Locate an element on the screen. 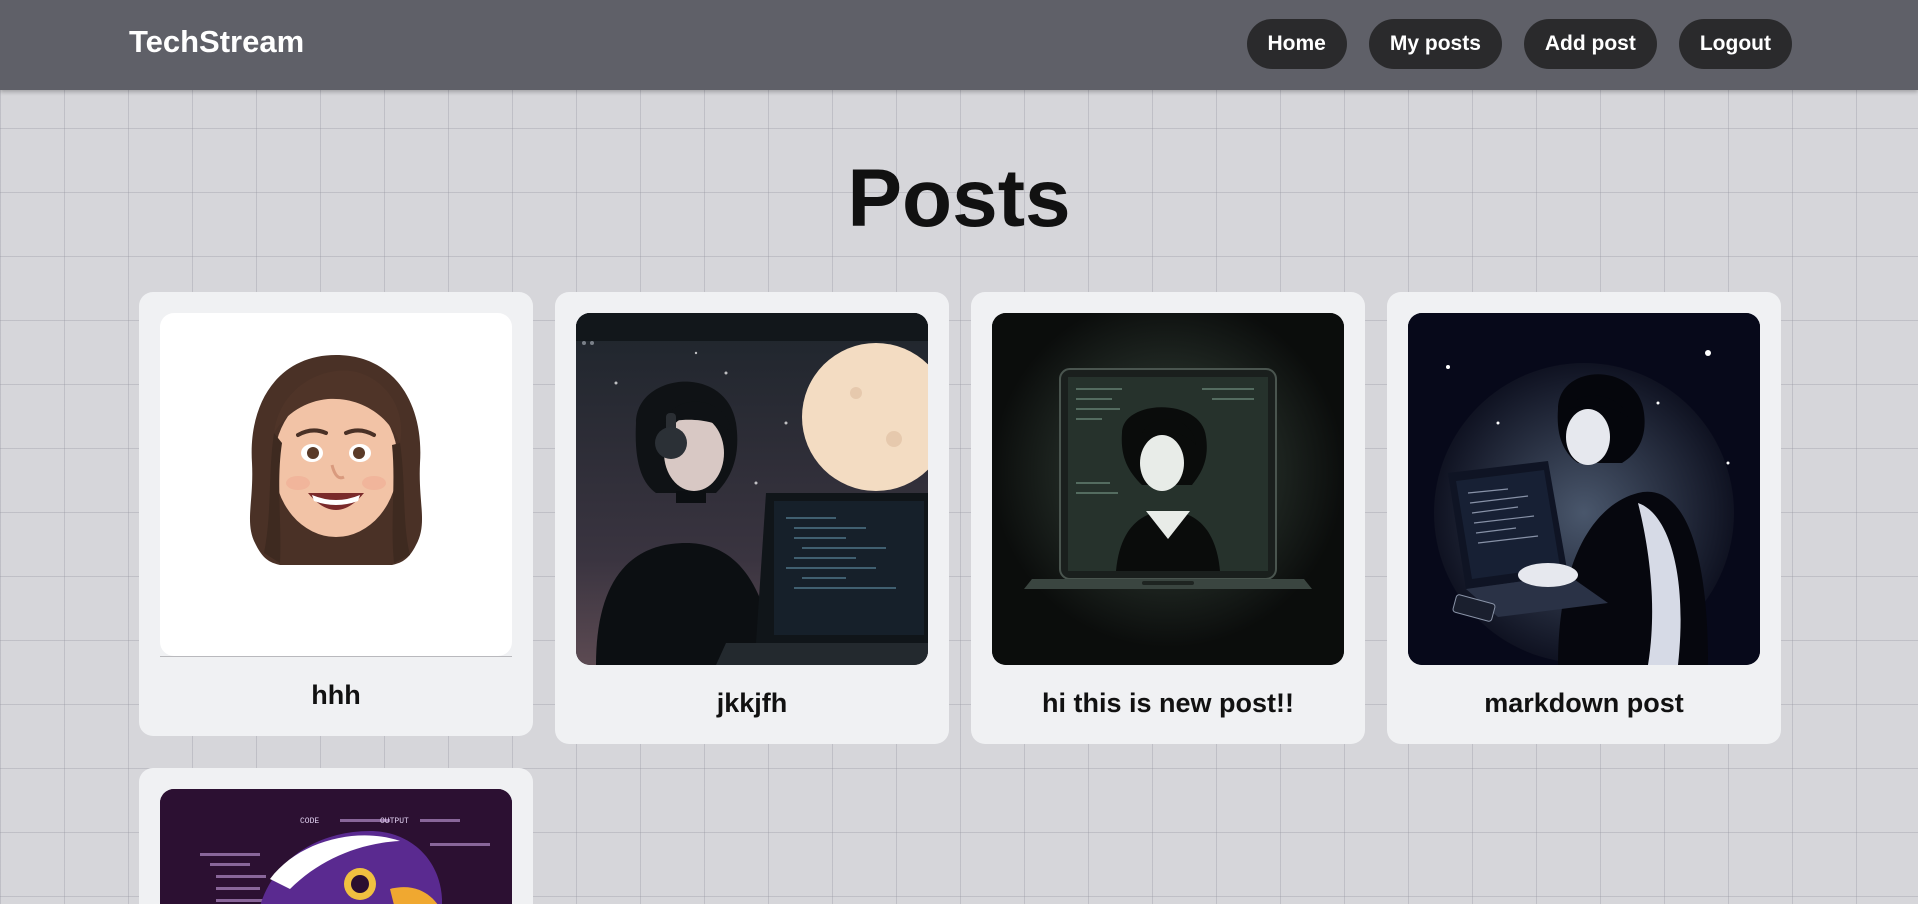 The width and height of the screenshot is (1918, 904). post-thumbnail-anime-headphones is located at coordinates (752, 489).